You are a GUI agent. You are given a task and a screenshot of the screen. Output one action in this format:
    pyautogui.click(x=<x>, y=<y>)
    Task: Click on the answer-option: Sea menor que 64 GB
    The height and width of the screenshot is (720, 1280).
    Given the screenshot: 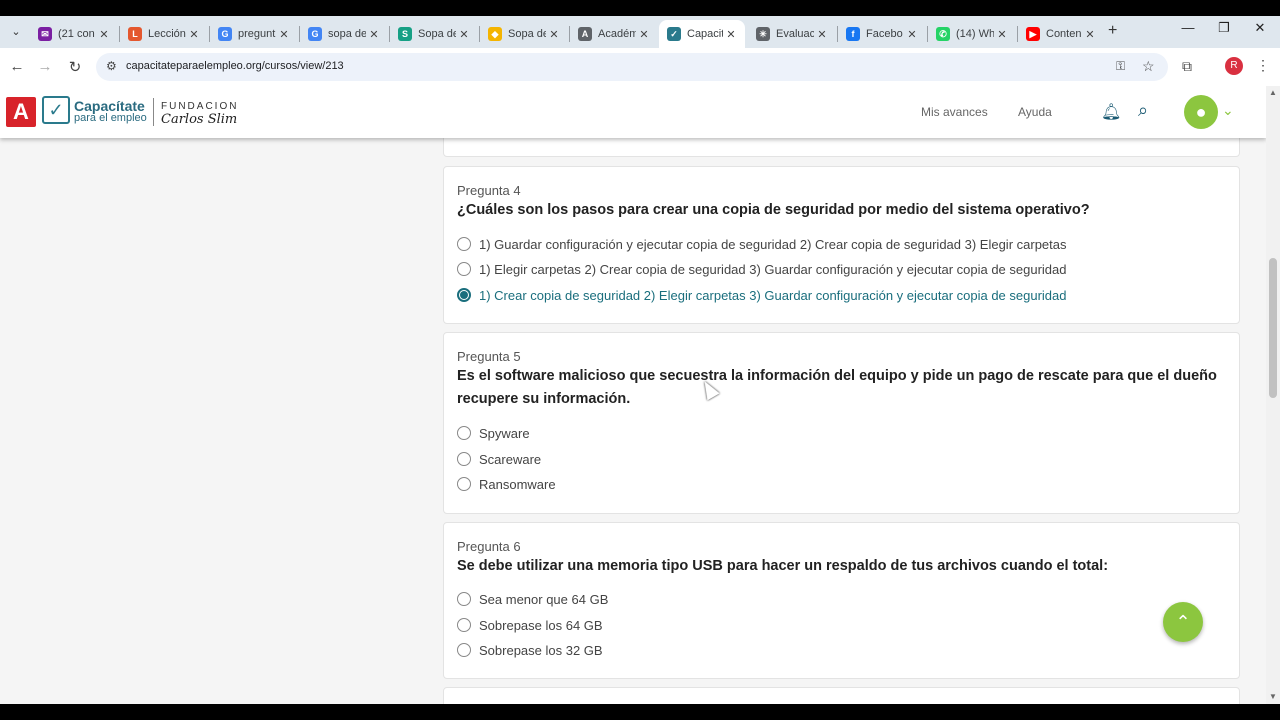 What is the action you would take?
    pyautogui.click(x=532, y=599)
    